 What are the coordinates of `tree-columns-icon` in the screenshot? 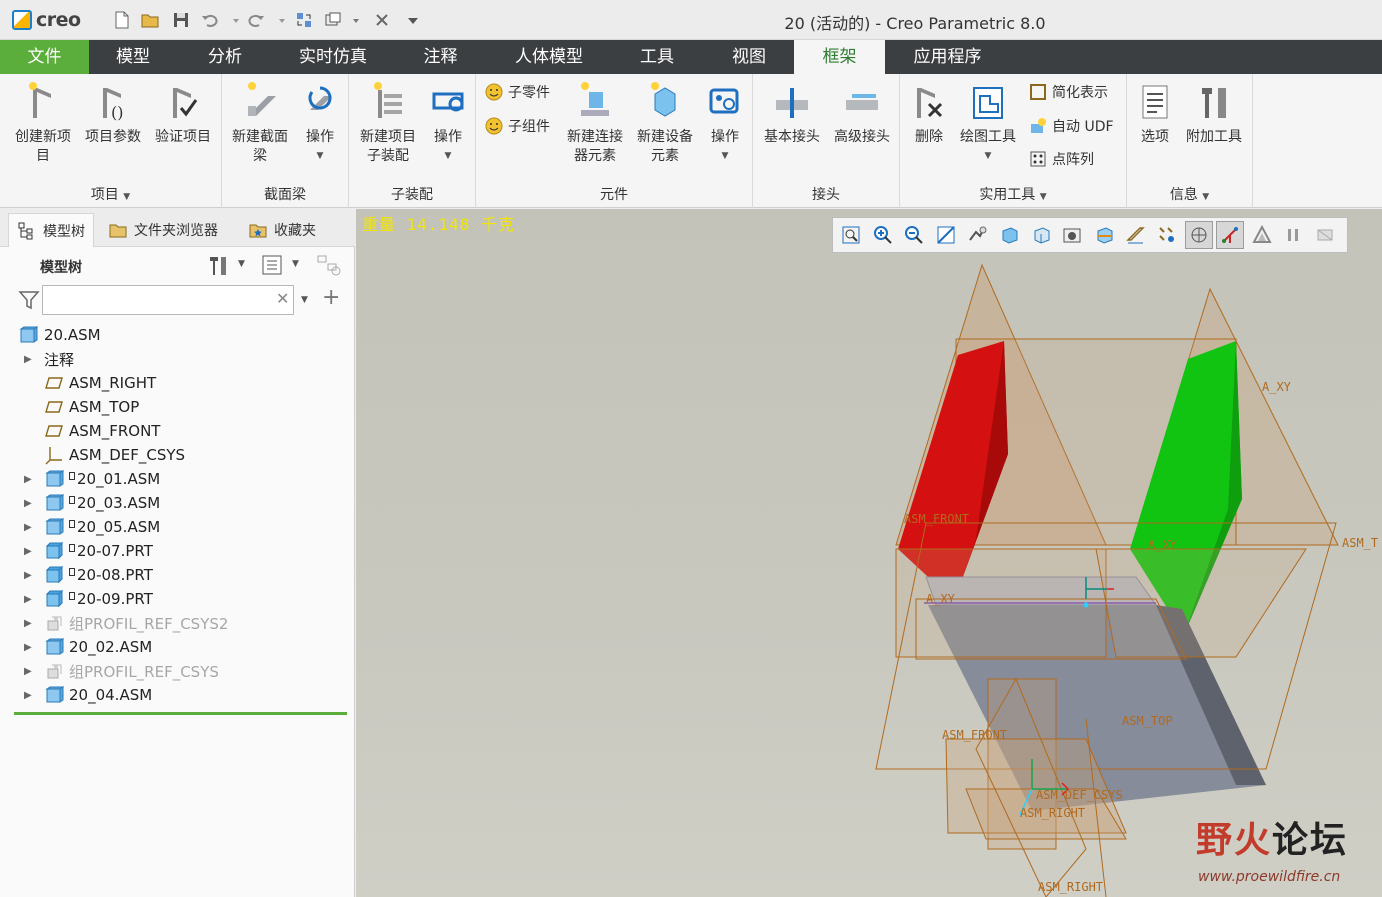 It's located at (272, 265).